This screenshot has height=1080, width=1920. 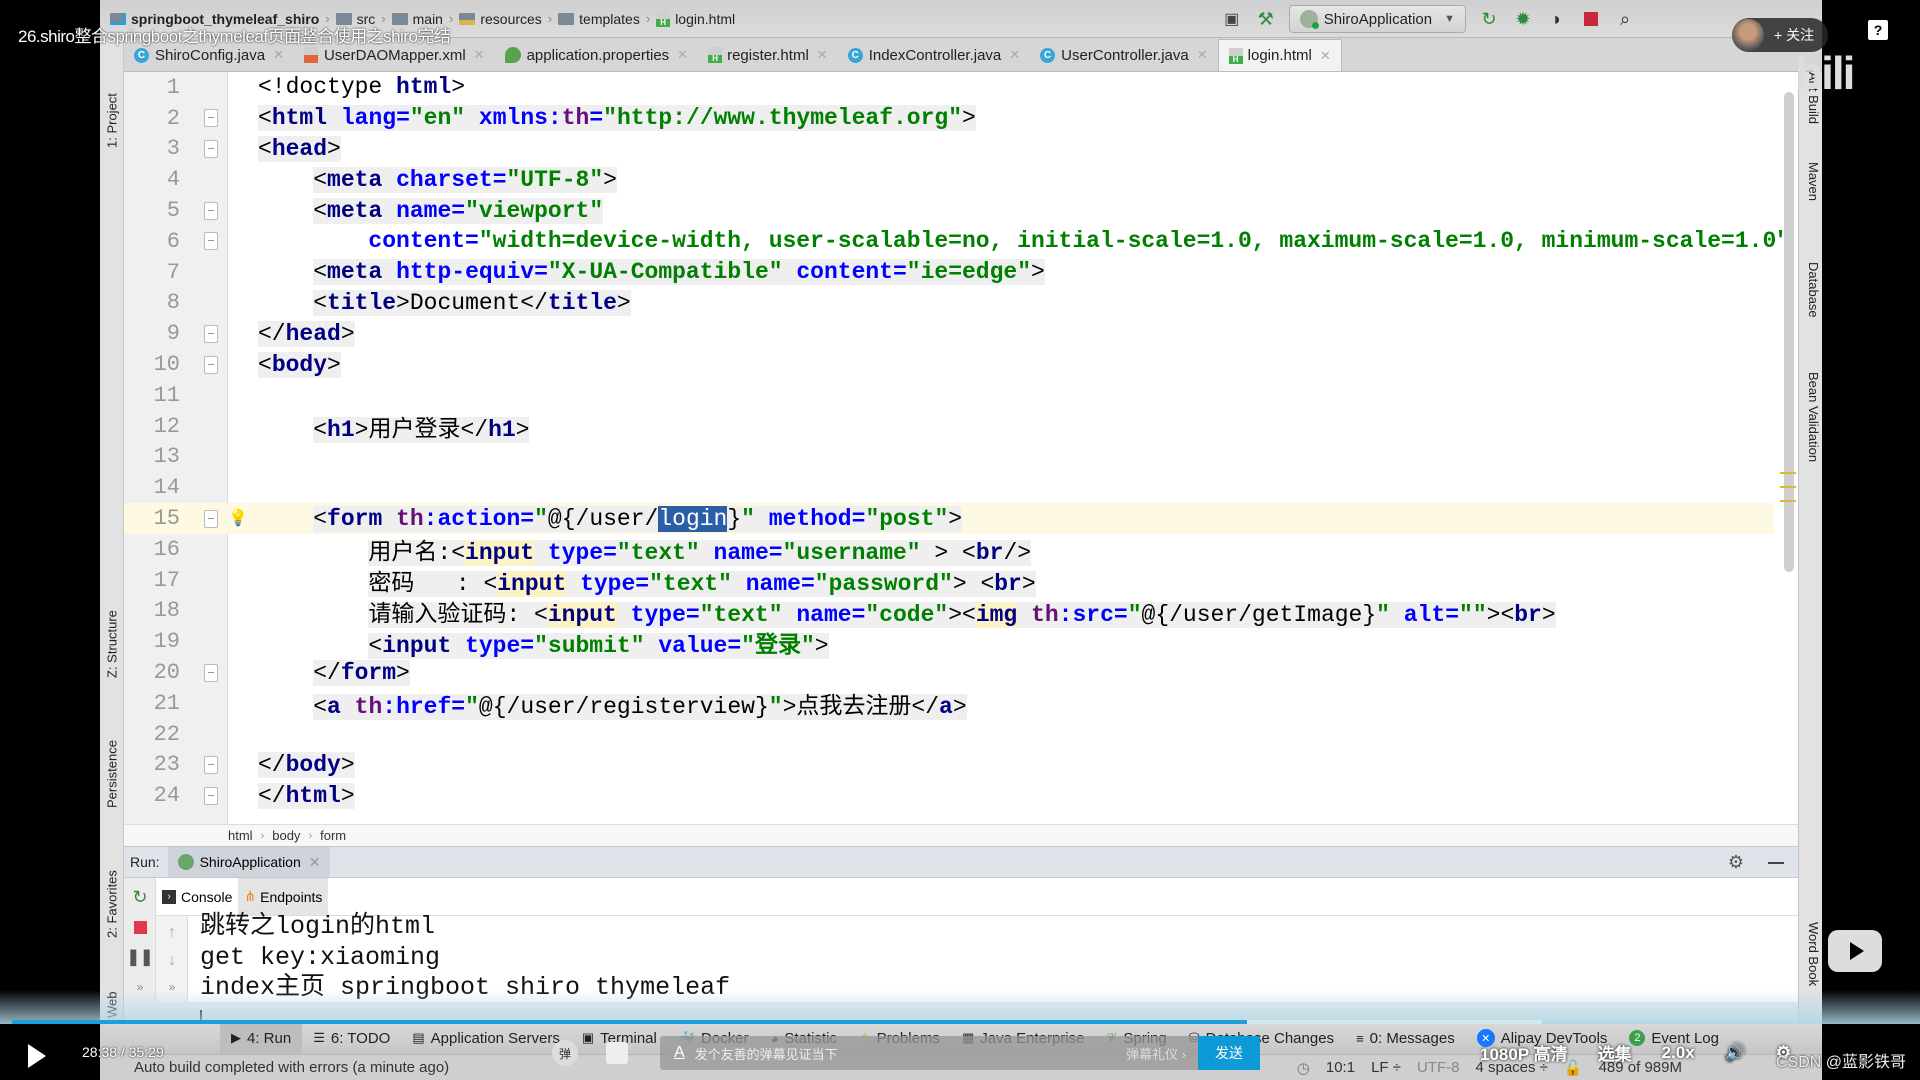 I want to click on line-number: 9, so click(x=154, y=333).